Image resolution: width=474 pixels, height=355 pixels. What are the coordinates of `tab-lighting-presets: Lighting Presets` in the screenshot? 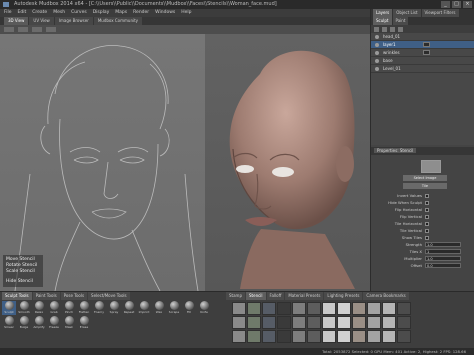 It's located at (343, 296).